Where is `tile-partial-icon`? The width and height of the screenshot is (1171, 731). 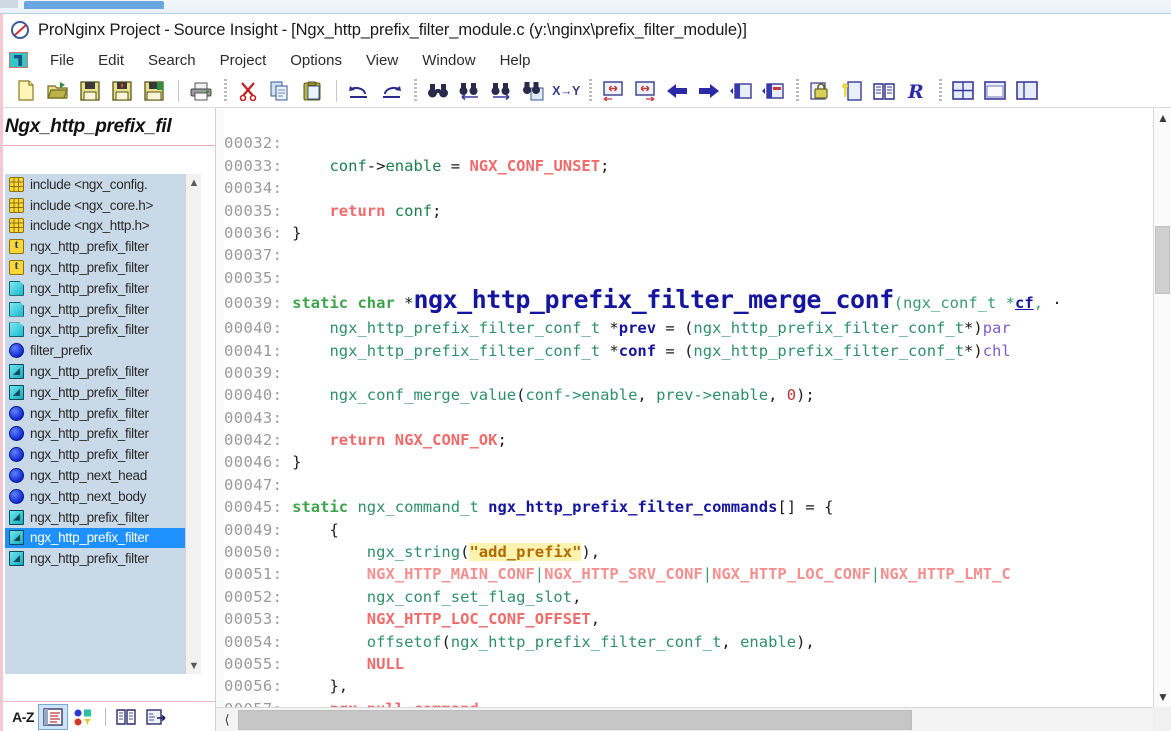 tile-partial-icon is located at coordinates (1027, 91).